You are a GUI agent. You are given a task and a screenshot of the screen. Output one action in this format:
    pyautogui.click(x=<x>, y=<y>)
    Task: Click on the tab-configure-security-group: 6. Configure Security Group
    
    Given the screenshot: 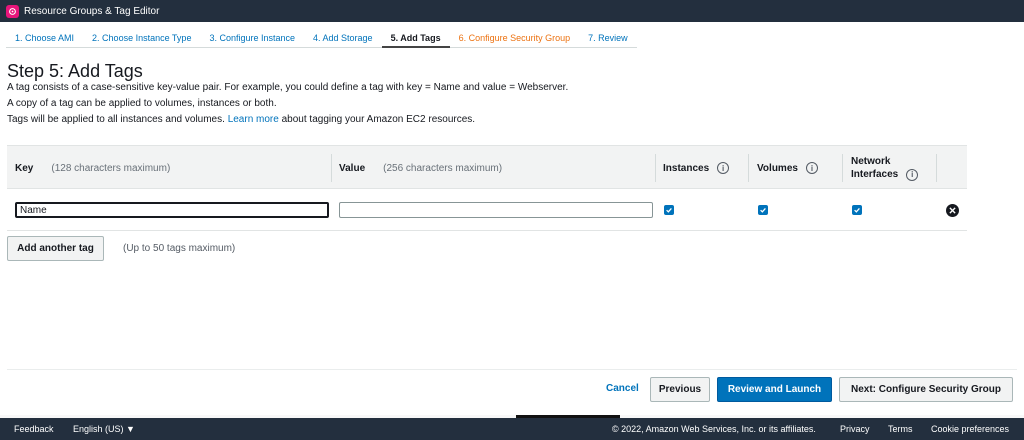 What is the action you would take?
    pyautogui.click(x=514, y=38)
    